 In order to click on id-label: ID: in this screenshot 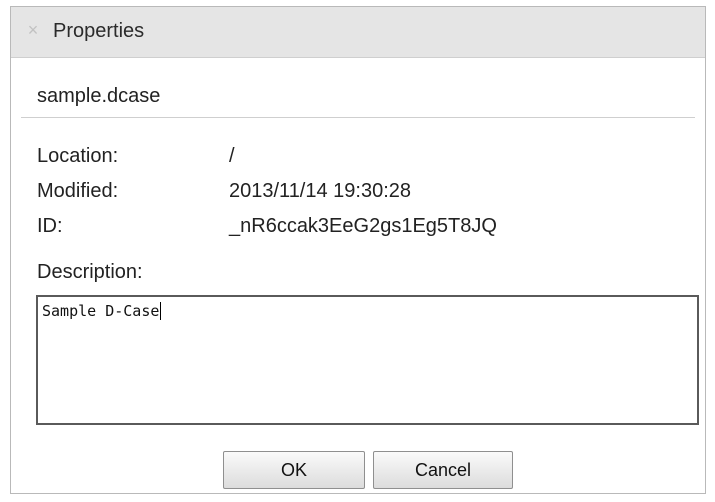, I will do `click(50, 226)`.